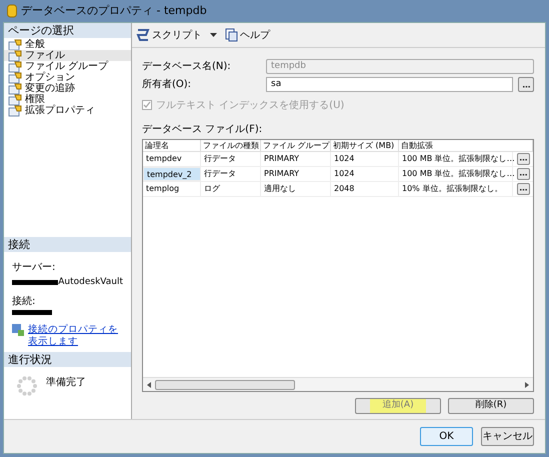 The height and width of the screenshot is (457, 549). Describe the element at coordinates (149, 385) in the screenshot. I see `scroll-left-icon` at that location.